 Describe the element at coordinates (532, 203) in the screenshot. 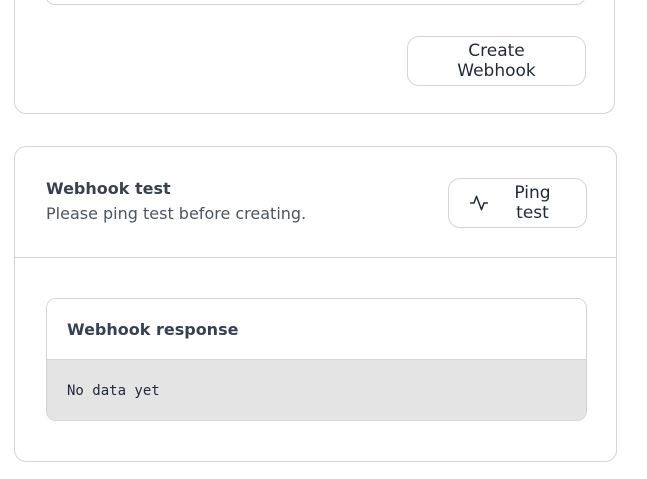

I see `ping-test-button-label: Ping test` at that location.